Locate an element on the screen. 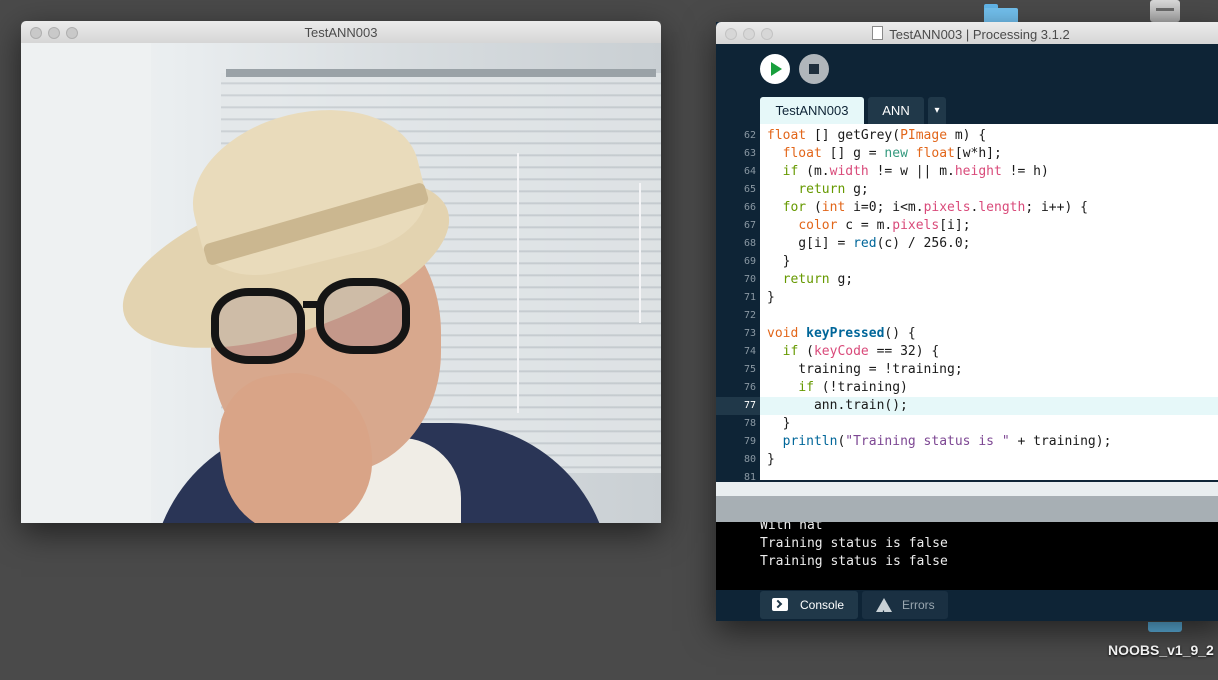 The width and height of the screenshot is (1218, 680). desktop-folder-icon is located at coordinates (1001, 15).